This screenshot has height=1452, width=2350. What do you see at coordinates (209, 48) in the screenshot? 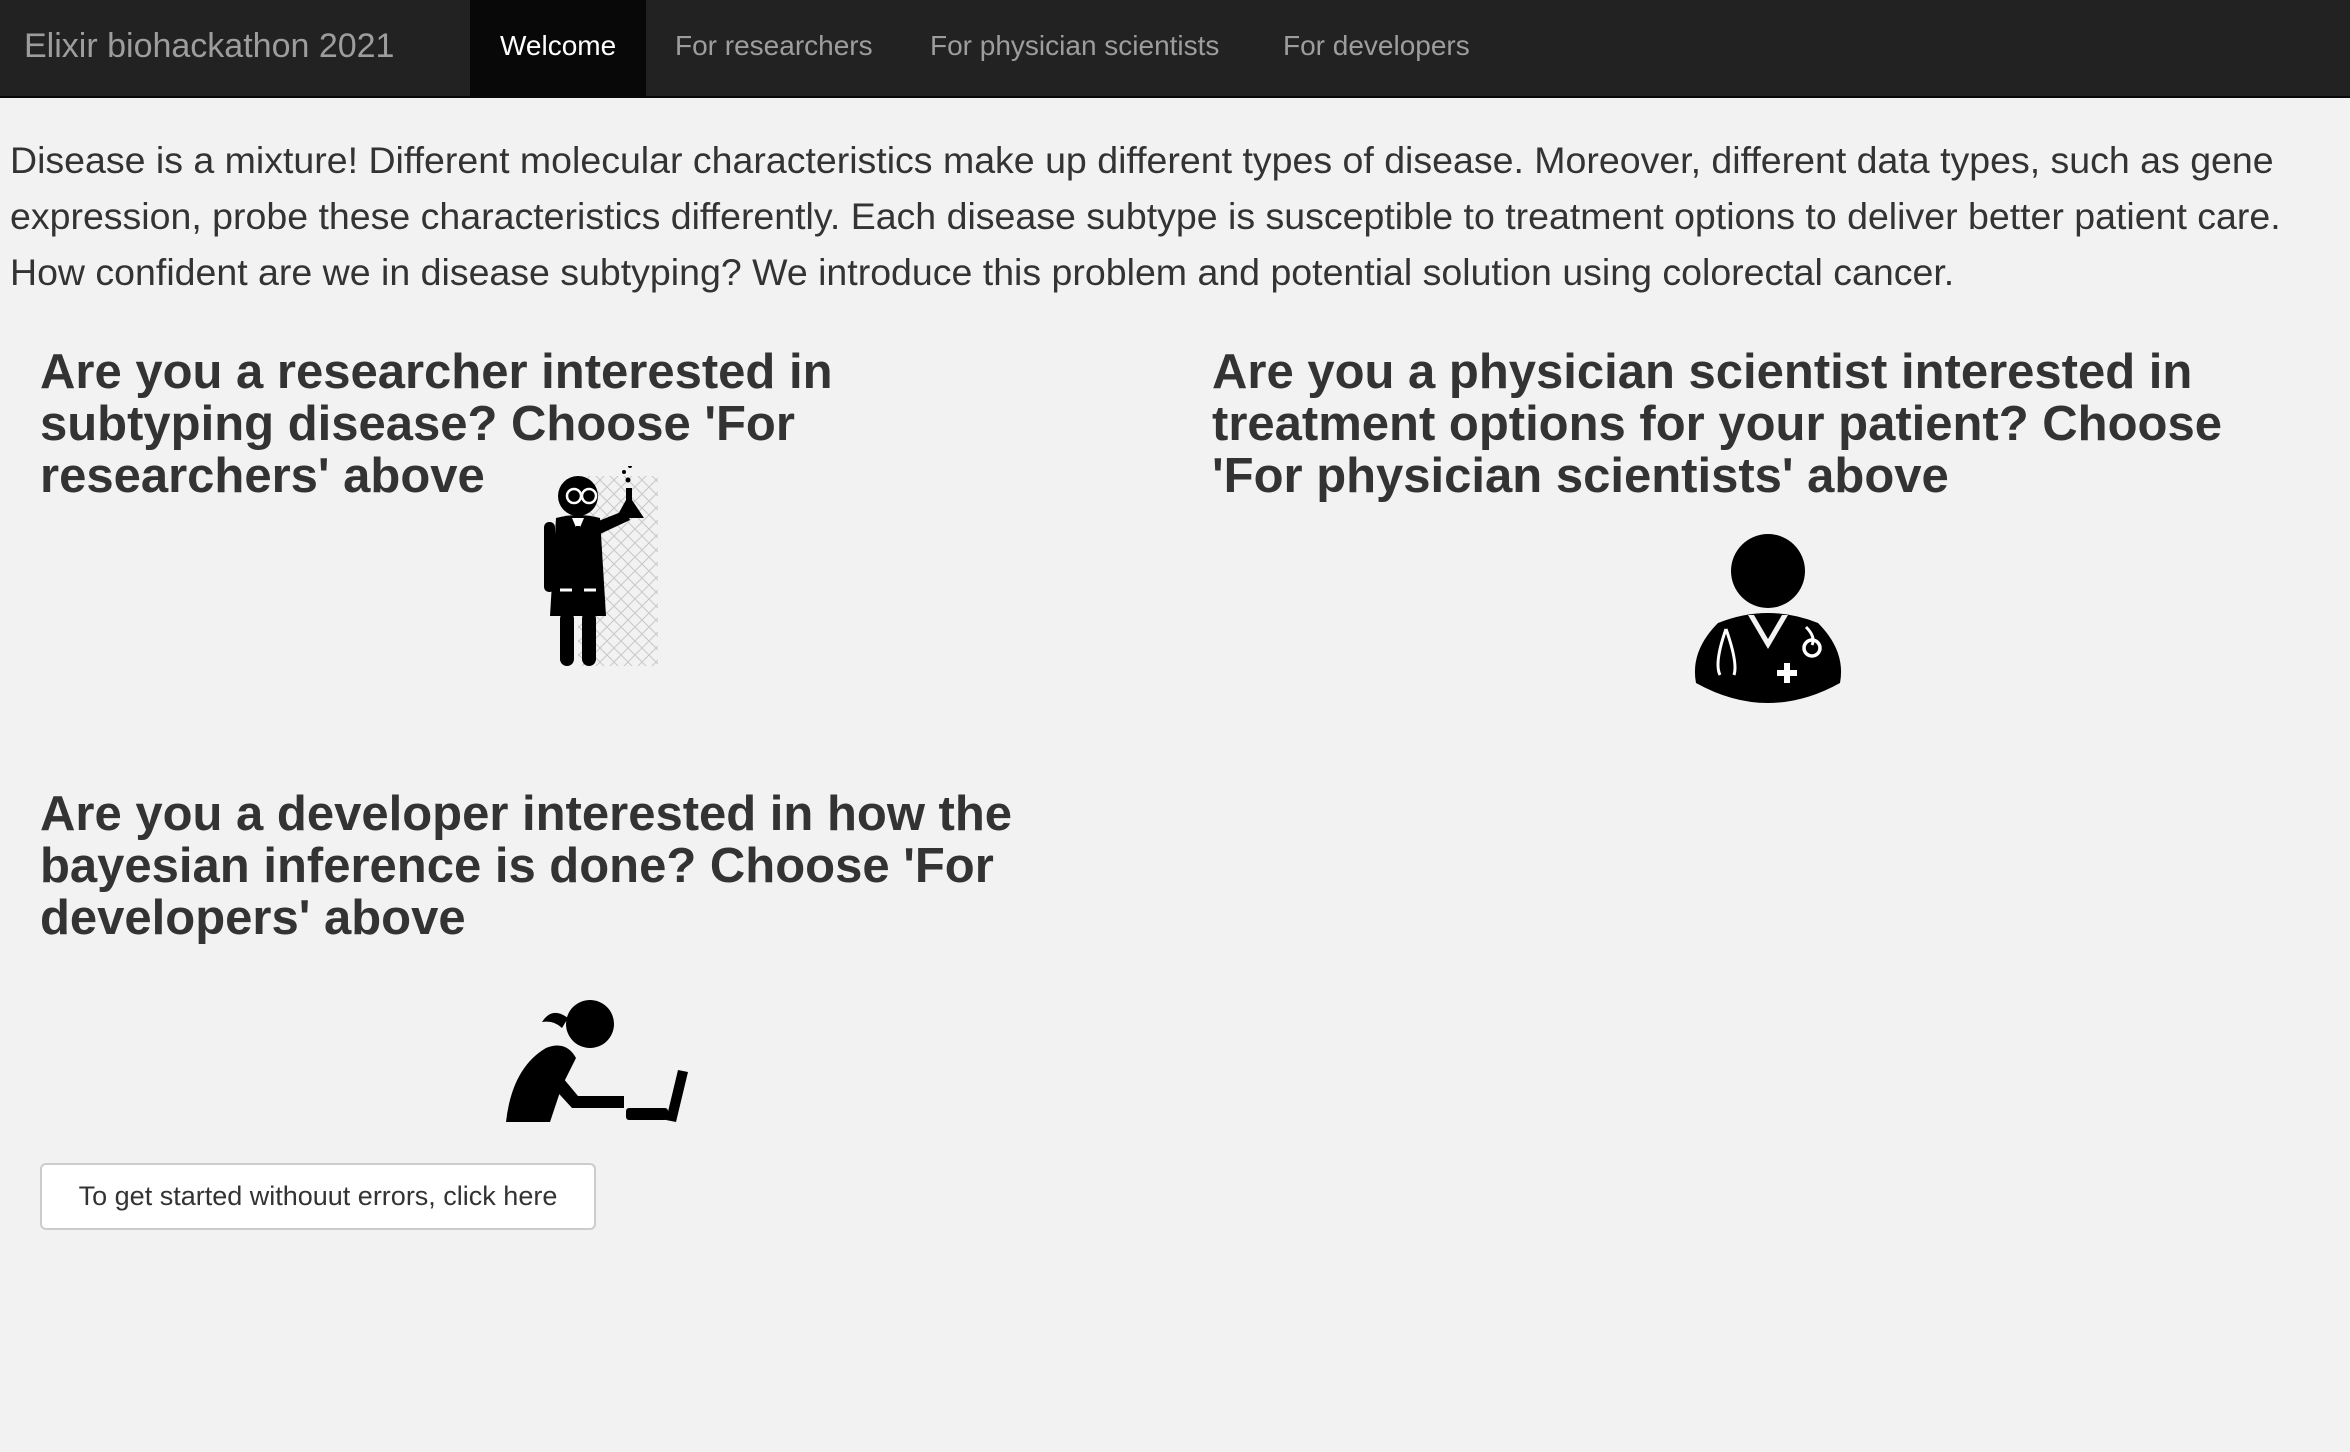
I see `navbar-brand: Elixir biohackathon 2021` at bounding box center [209, 48].